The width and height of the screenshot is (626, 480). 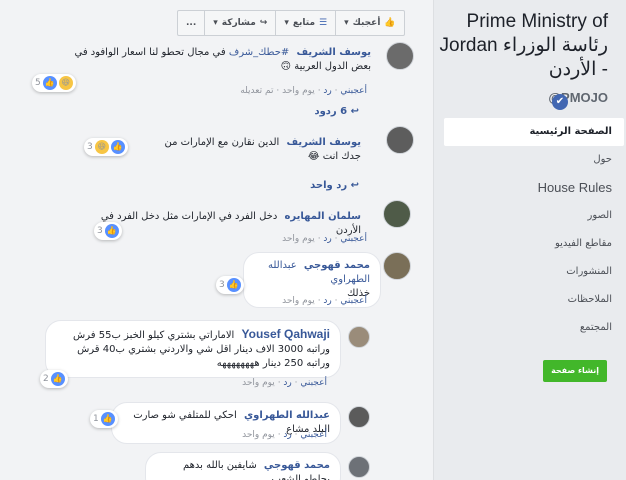 I want to click on like-label: أعجبك, so click(x=366, y=23).